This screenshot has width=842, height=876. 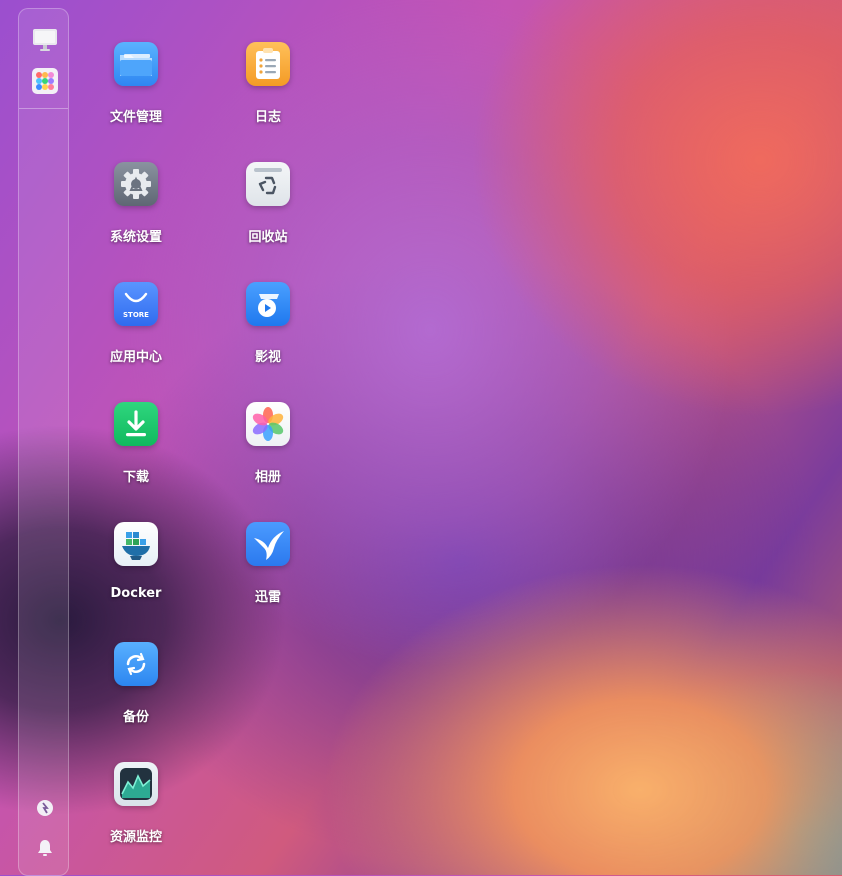 I want to click on docker-icon, so click(x=136, y=544).